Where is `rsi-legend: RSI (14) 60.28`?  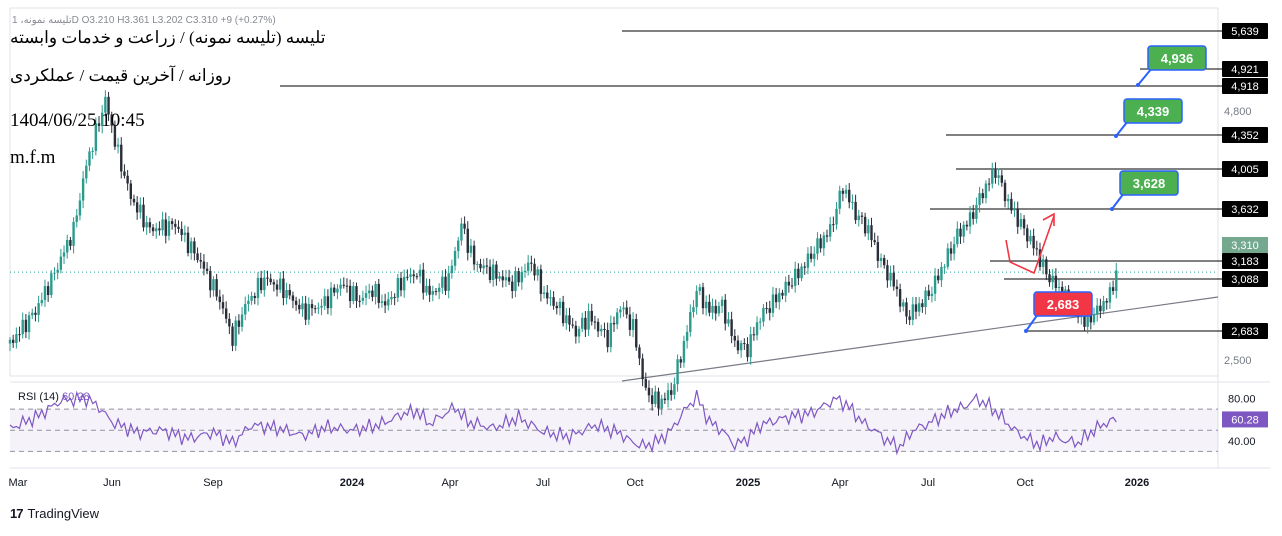 rsi-legend: RSI (14) 60.28 is located at coordinates (54, 397).